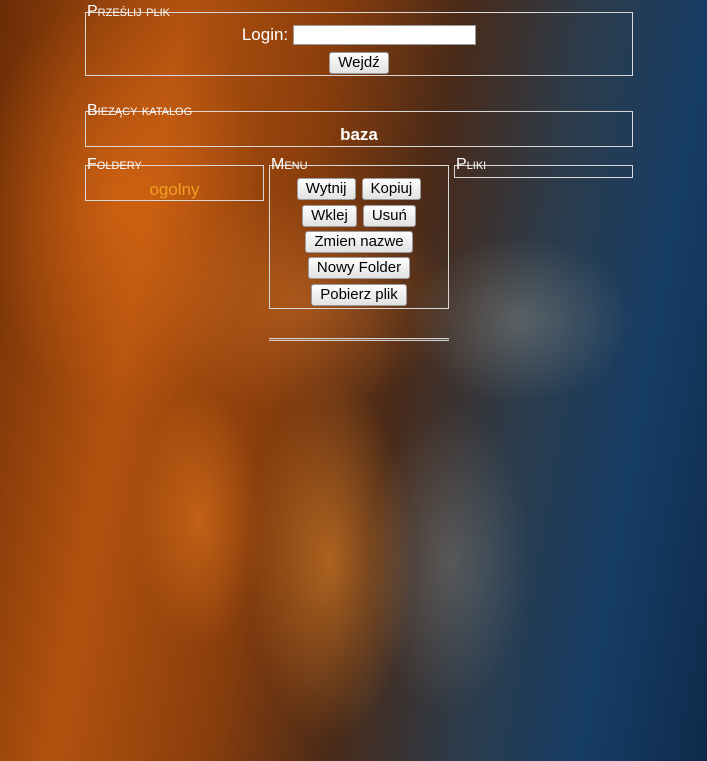 The height and width of the screenshot is (761, 707). Describe the element at coordinates (391, 189) in the screenshot. I see `copy-button: Kopiuj` at that location.